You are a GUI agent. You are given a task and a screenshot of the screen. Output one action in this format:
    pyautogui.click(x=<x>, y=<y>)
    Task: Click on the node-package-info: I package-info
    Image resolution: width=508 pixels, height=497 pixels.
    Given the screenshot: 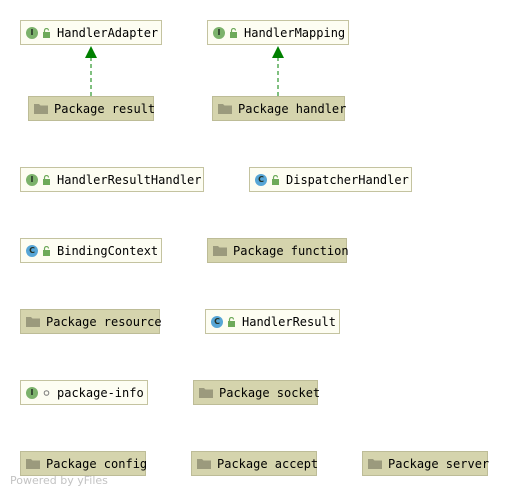 What is the action you would take?
    pyautogui.click(x=84, y=392)
    